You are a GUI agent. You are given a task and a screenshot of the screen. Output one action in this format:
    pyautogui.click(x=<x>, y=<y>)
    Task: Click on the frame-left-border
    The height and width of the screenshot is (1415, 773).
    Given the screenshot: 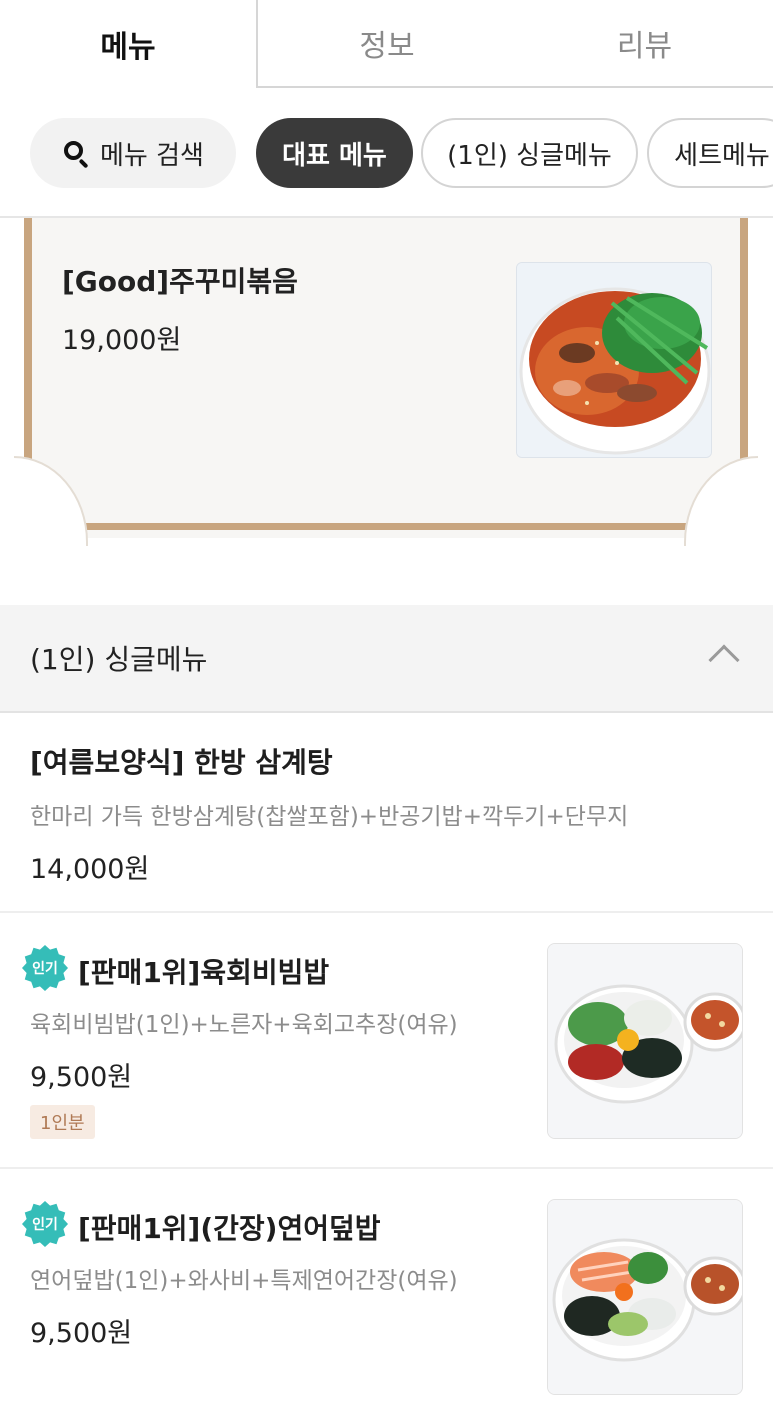 What is the action you would take?
    pyautogui.click(x=28, y=343)
    